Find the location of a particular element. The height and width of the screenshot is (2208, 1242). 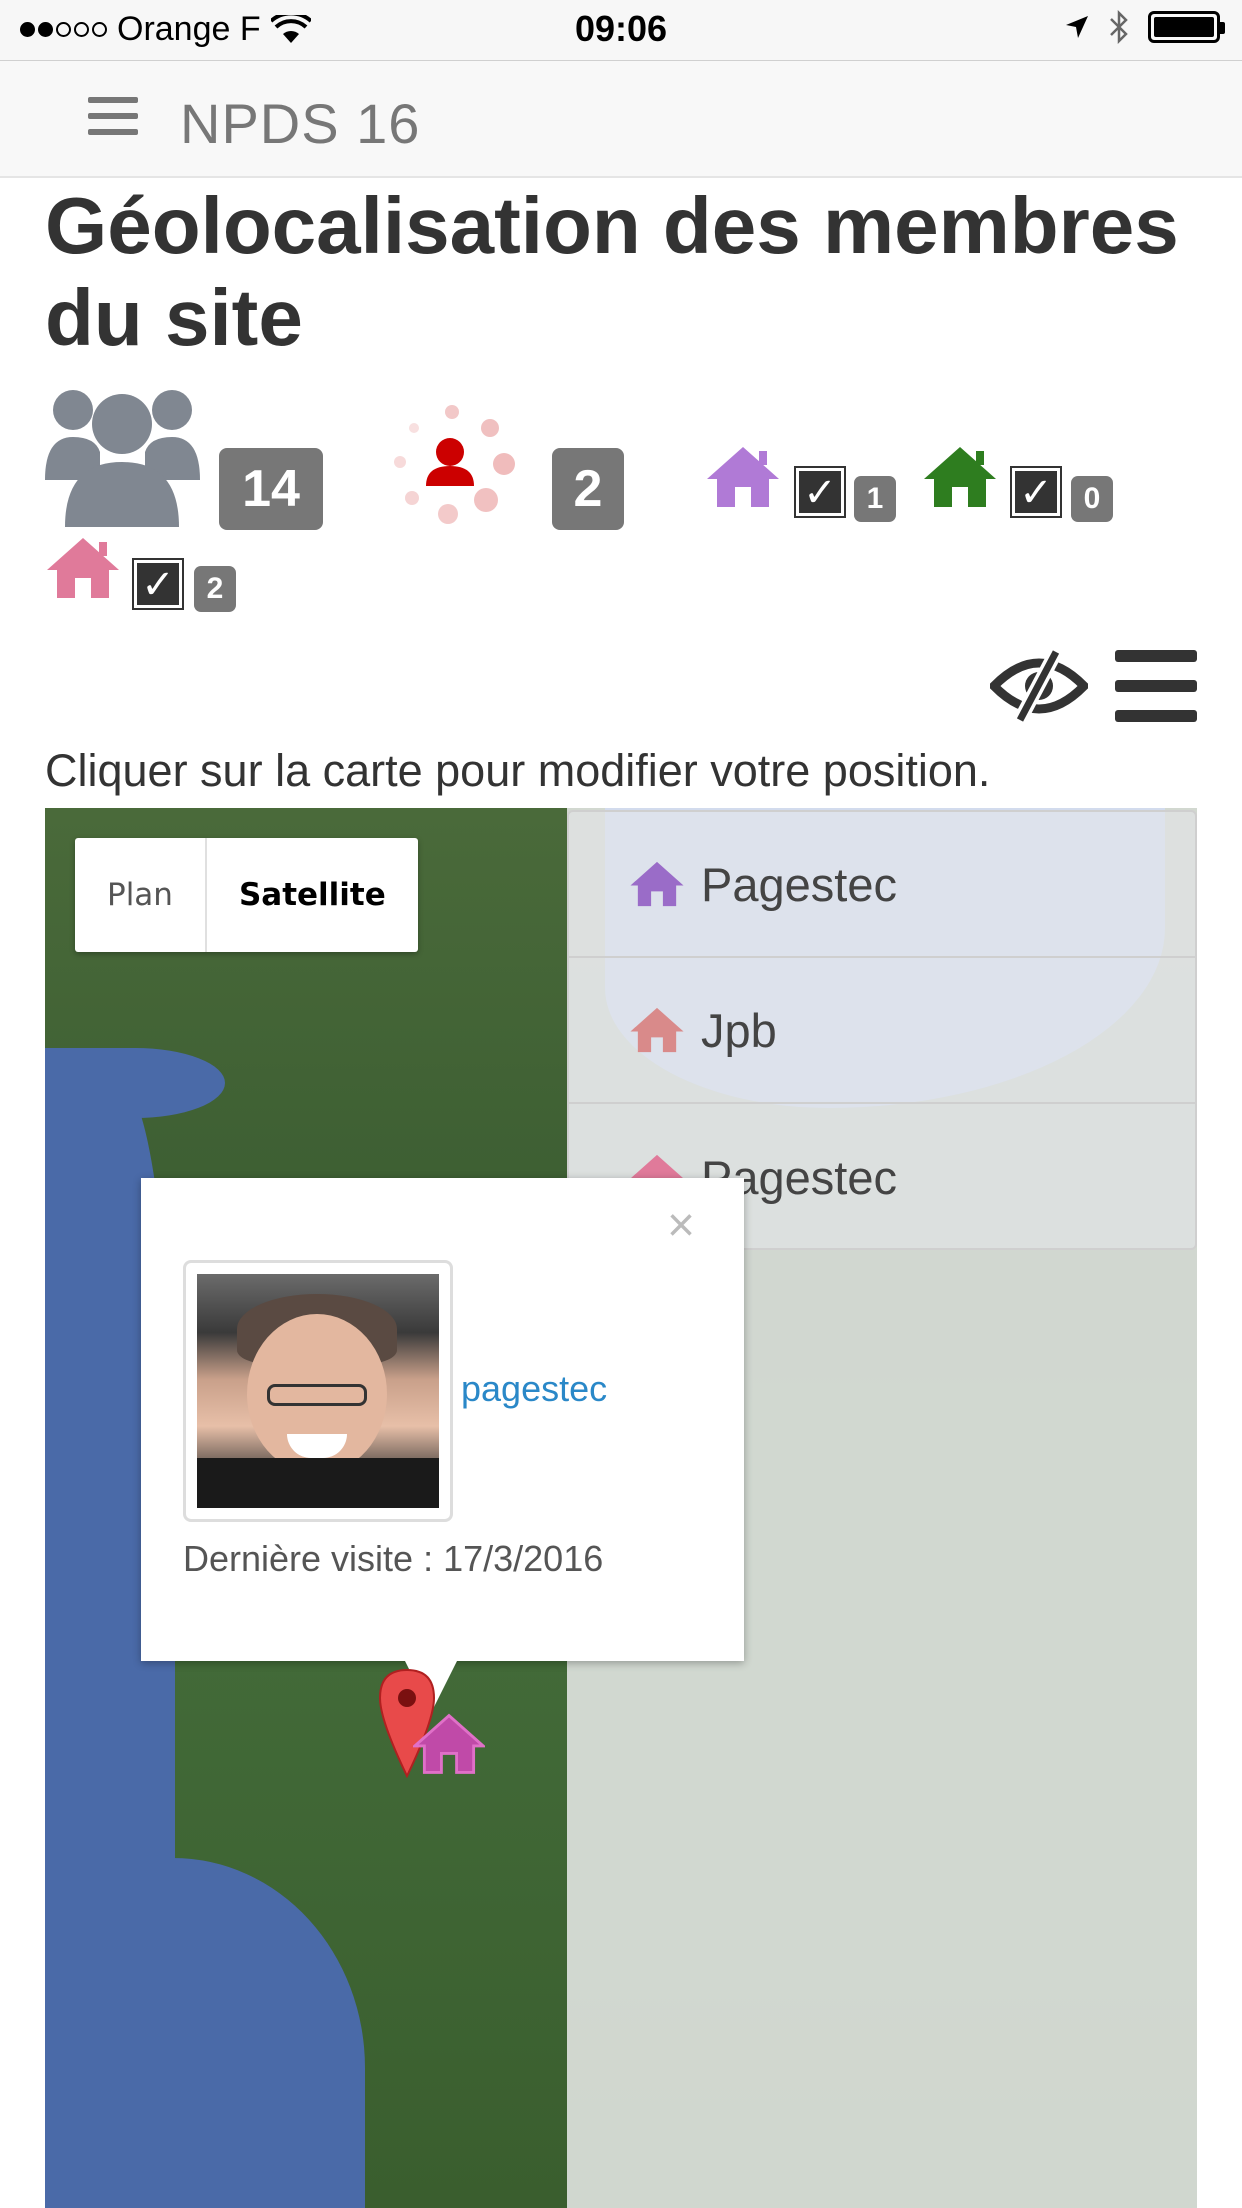

bluetooth-icon is located at coordinates (1119, 27).